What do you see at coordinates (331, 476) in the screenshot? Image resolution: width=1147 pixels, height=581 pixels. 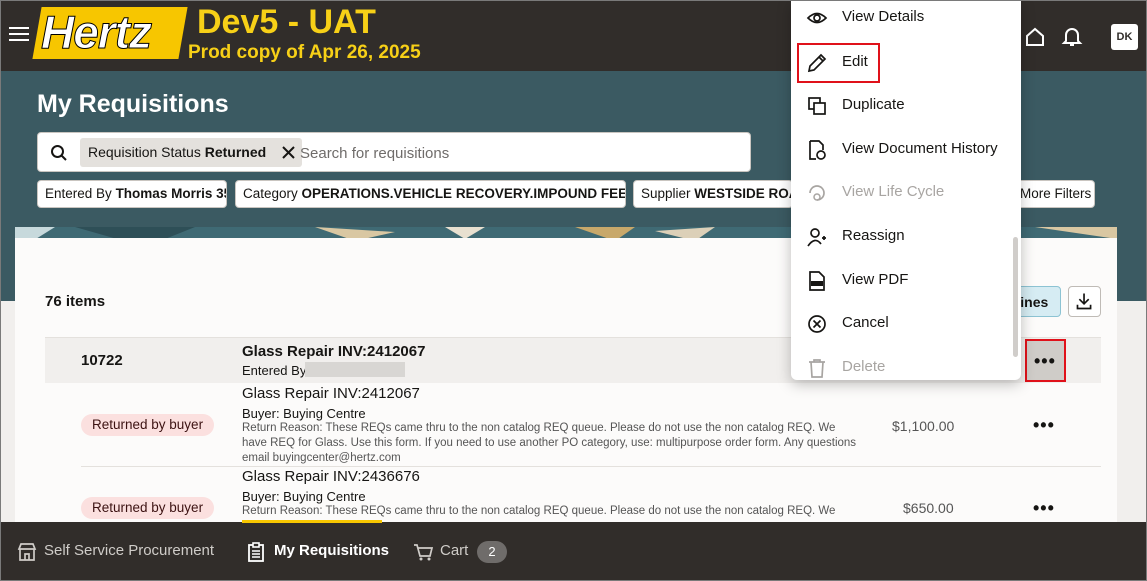 I see `line-title: Glass Repair INV:2436676` at bounding box center [331, 476].